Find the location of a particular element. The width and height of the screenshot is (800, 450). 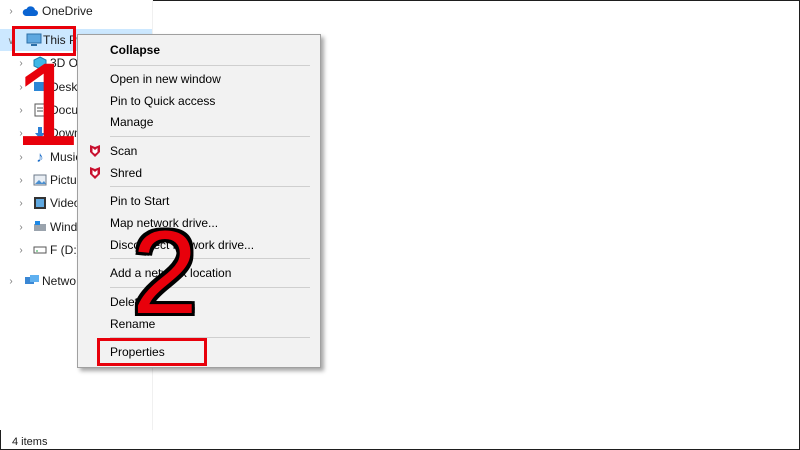

menu-item-label: Shred is located at coordinates (126, 173).